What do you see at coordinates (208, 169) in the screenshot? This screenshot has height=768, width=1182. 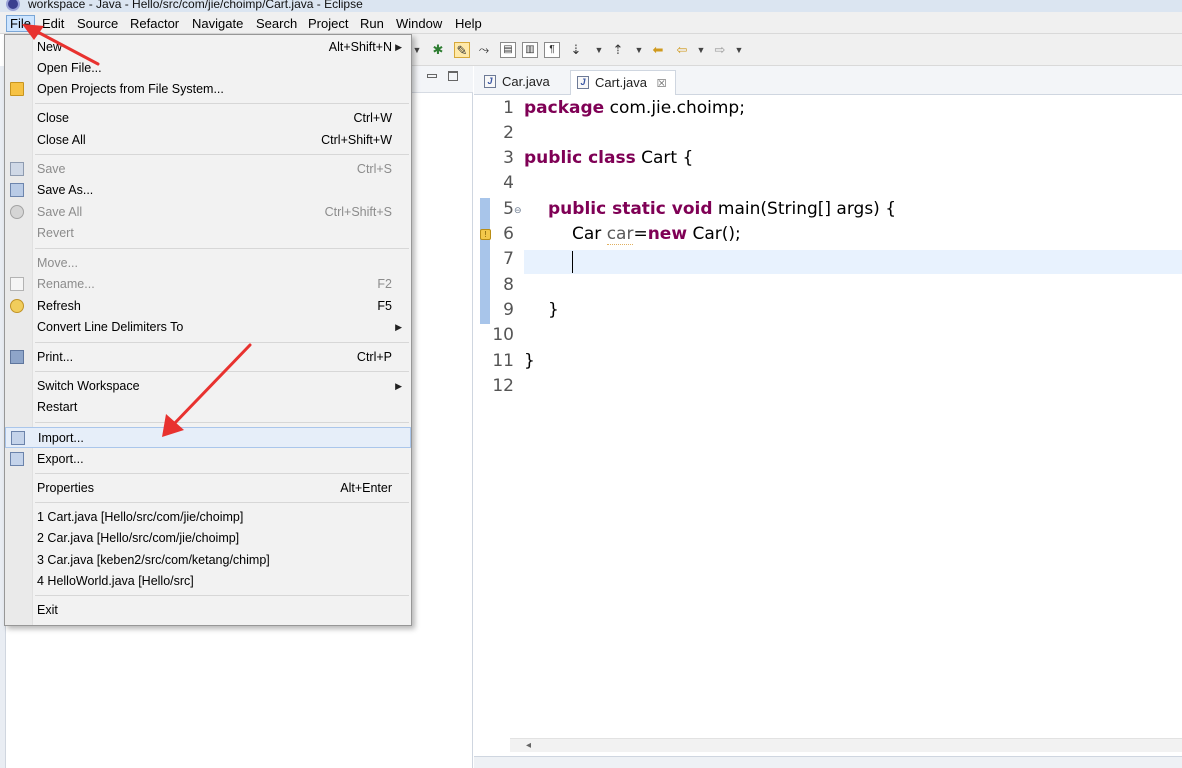 I see `menu-item-save: Save Ctrl+S` at bounding box center [208, 169].